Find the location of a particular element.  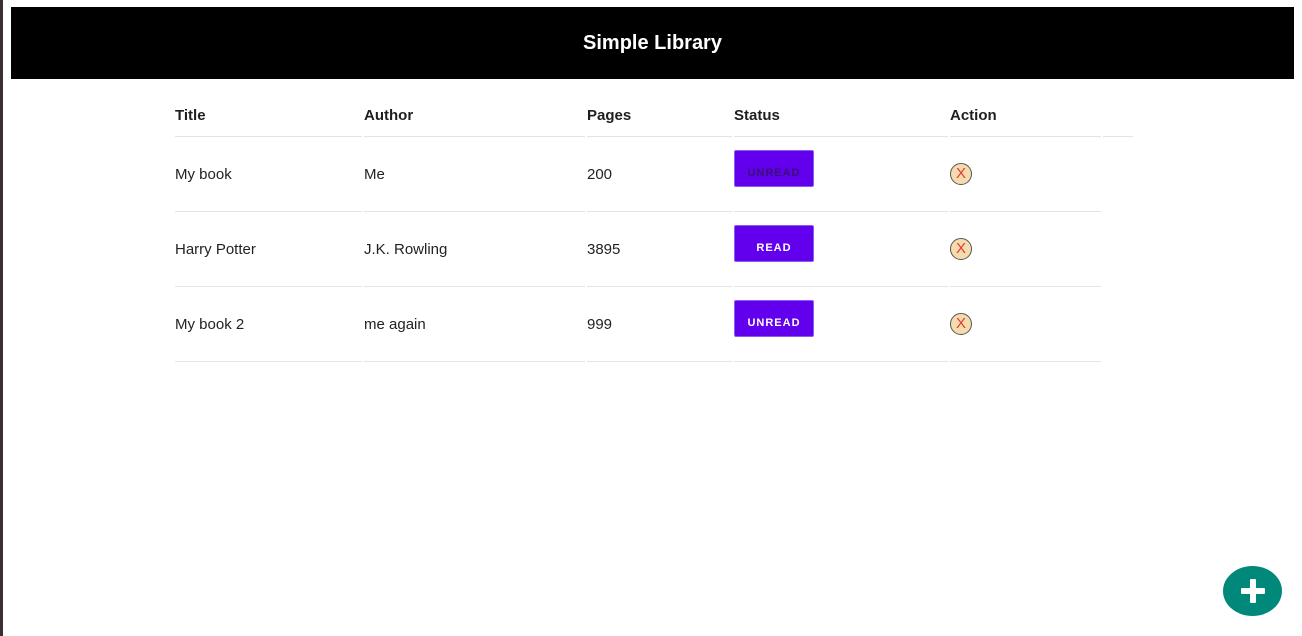

table-header-row: Title Author Pages Status Action is located at coordinates (654, 116).